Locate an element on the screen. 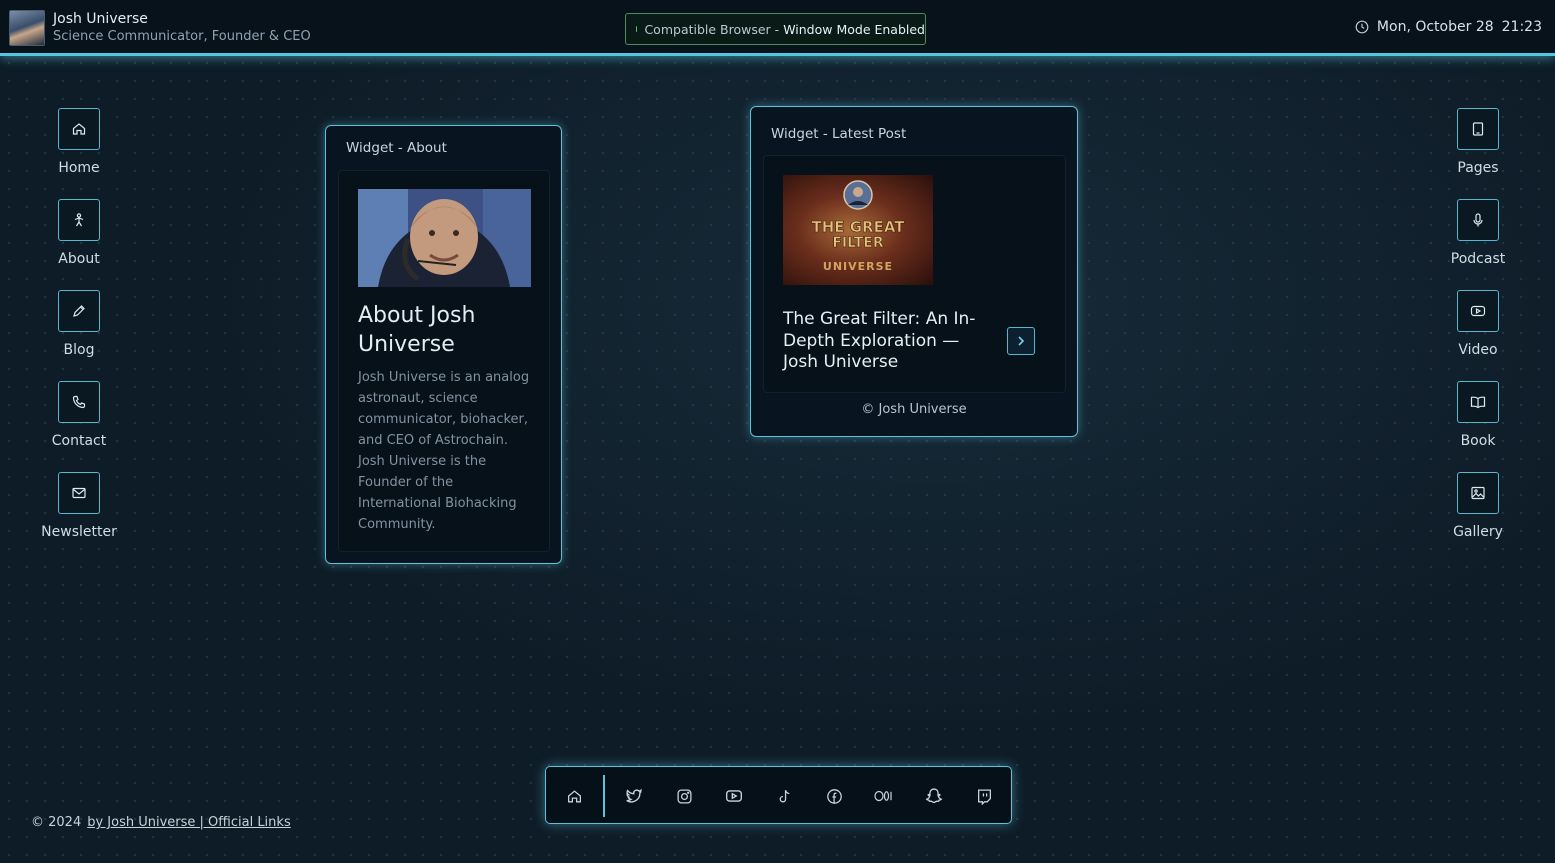 Image resolution: width=1555 pixels, height=863 pixels. instagram-icon is located at coordinates (684, 796).